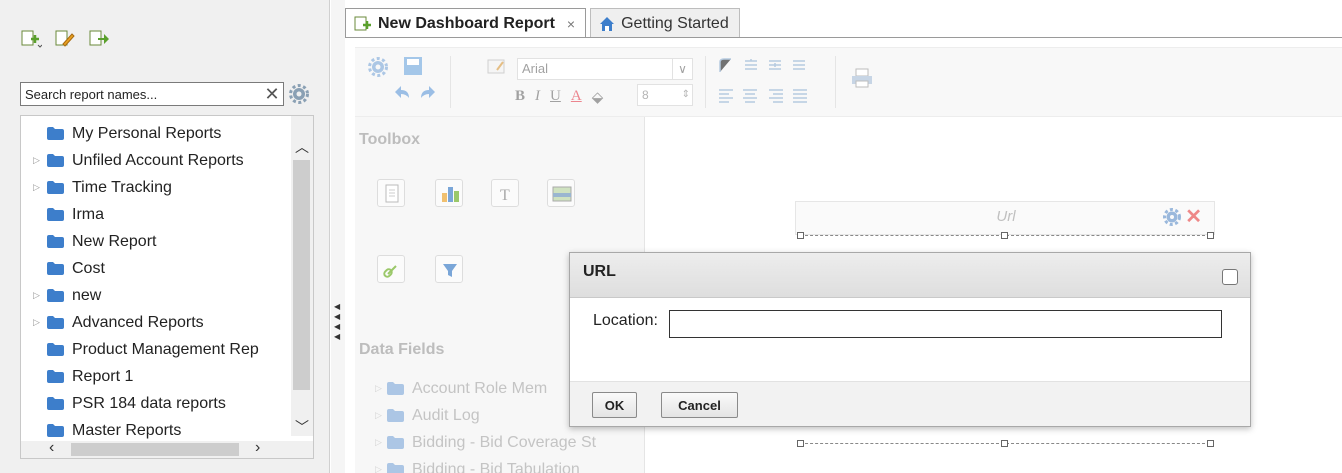 This screenshot has width=1342, height=473. Describe the element at coordinates (157, 403) in the screenshot. I see `tree-item: PSR 184 data reports` at that location.